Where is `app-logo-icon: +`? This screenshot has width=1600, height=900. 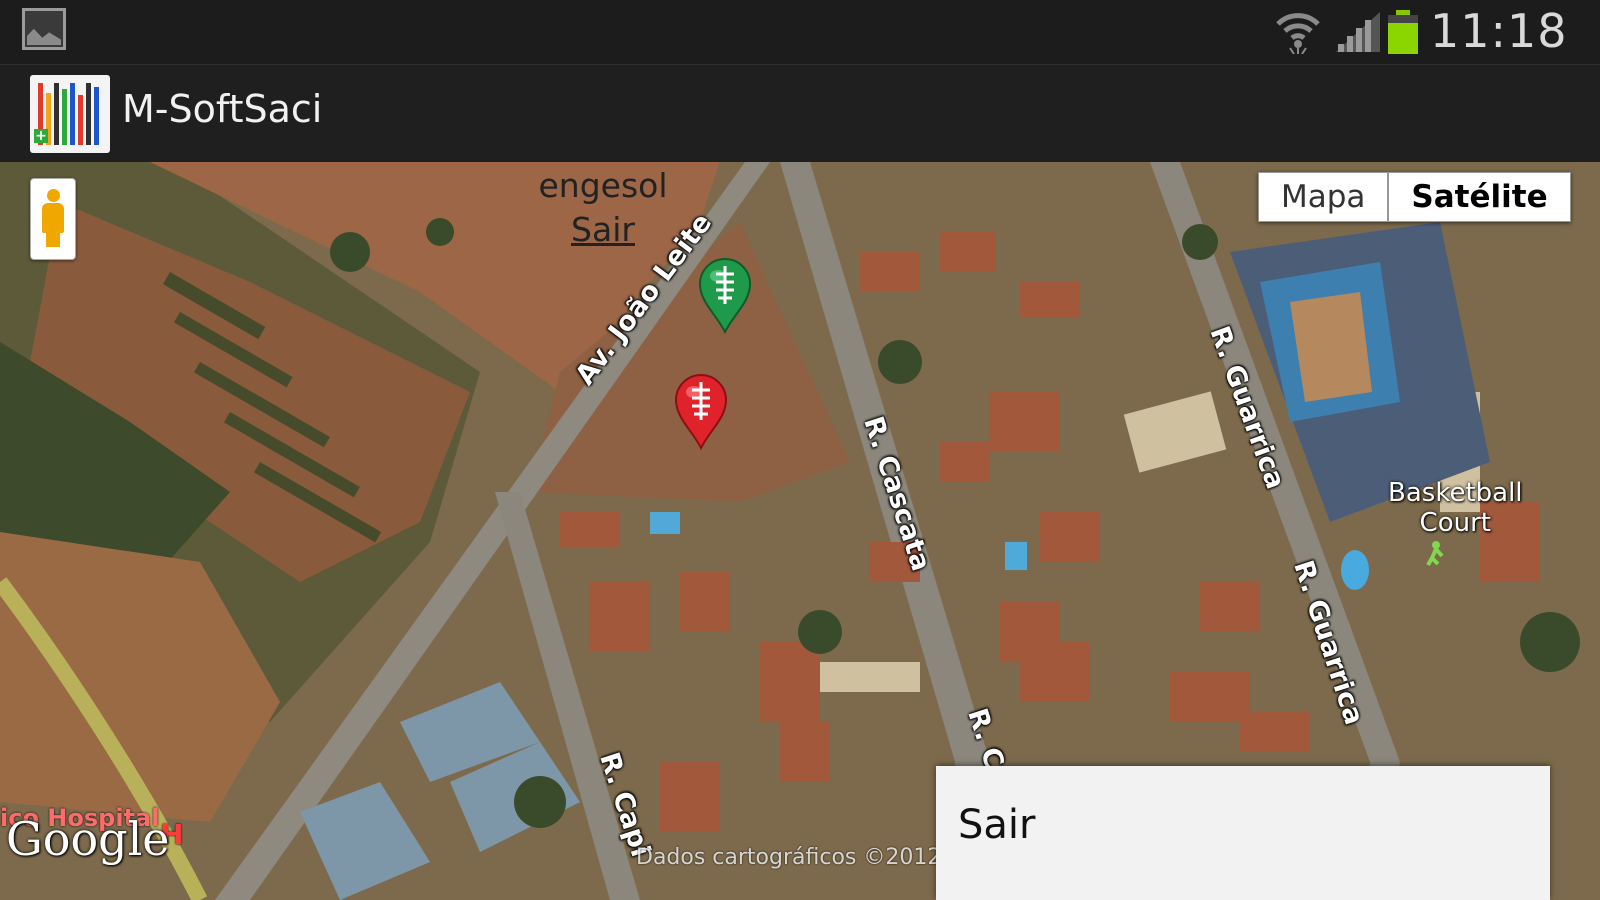
app-logo-icon: + is located at coordinates (70, 114).